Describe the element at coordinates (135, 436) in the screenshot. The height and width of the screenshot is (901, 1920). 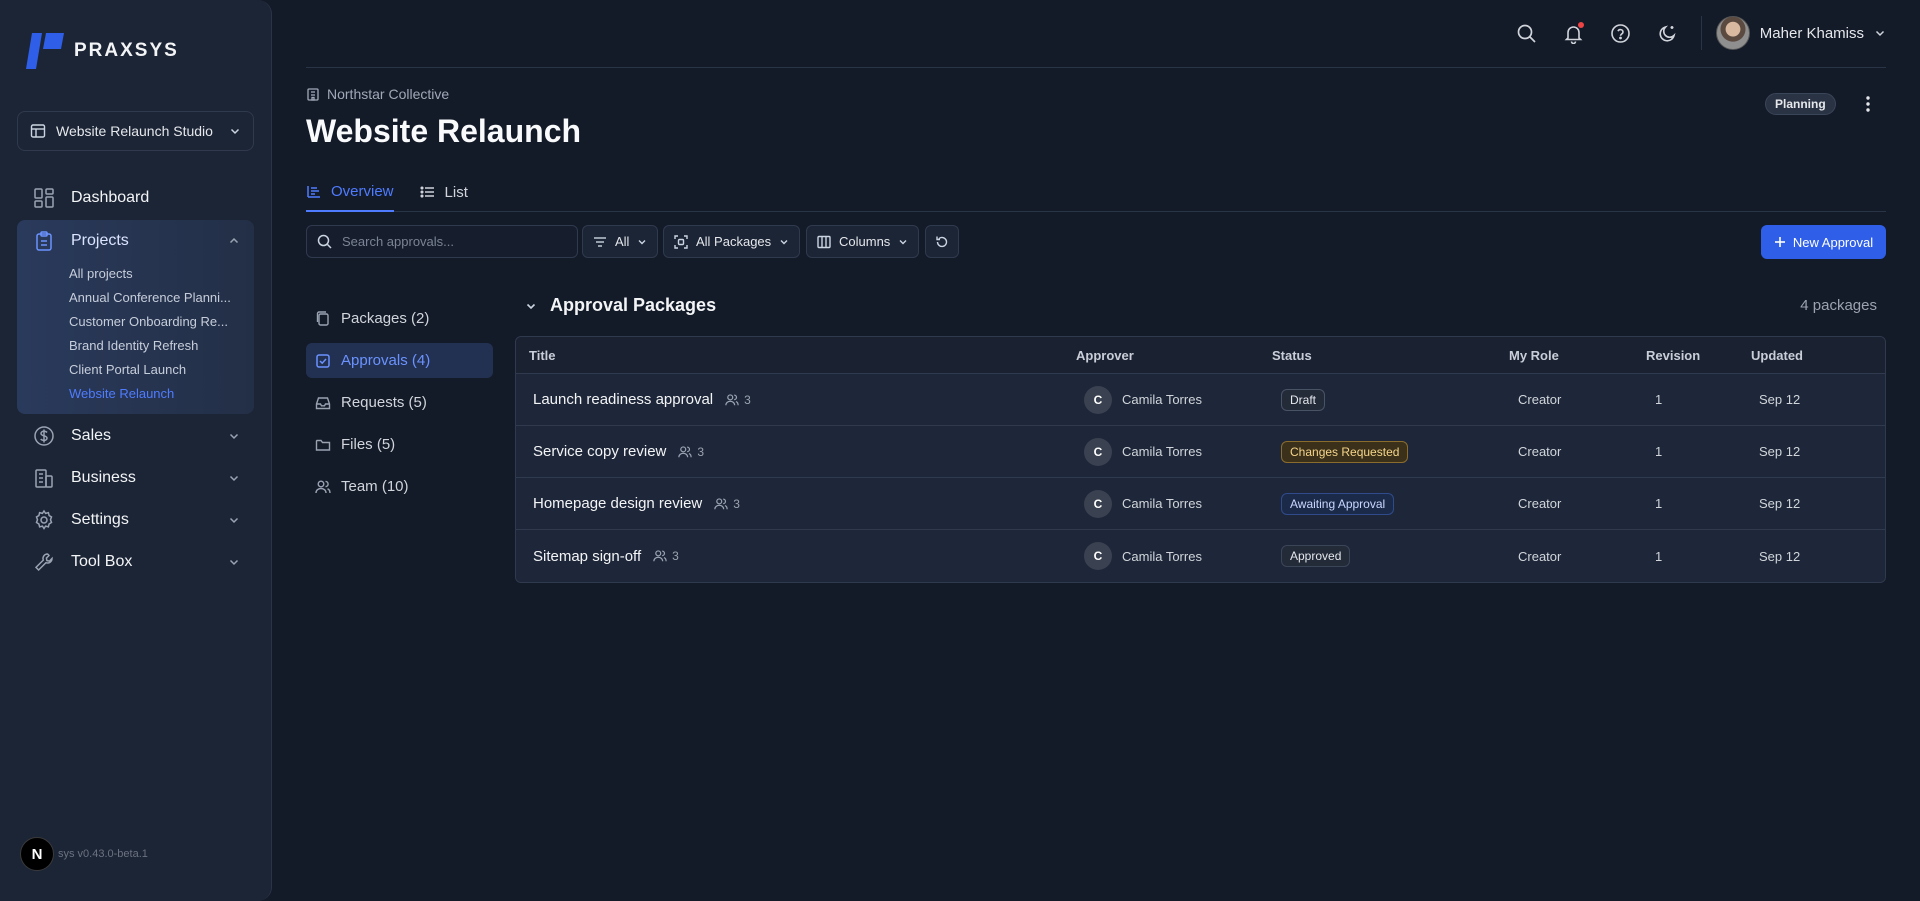
I see `nav-sales: Sales` at that location.